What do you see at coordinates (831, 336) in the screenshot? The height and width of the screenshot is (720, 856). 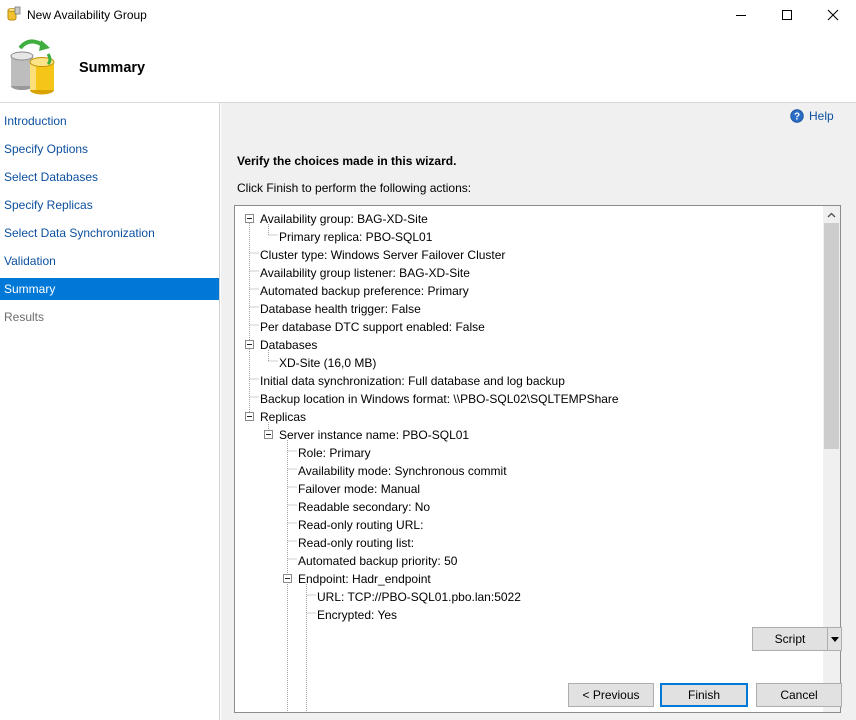 I see `scroll-thumb` at bounding box center [831, 336].